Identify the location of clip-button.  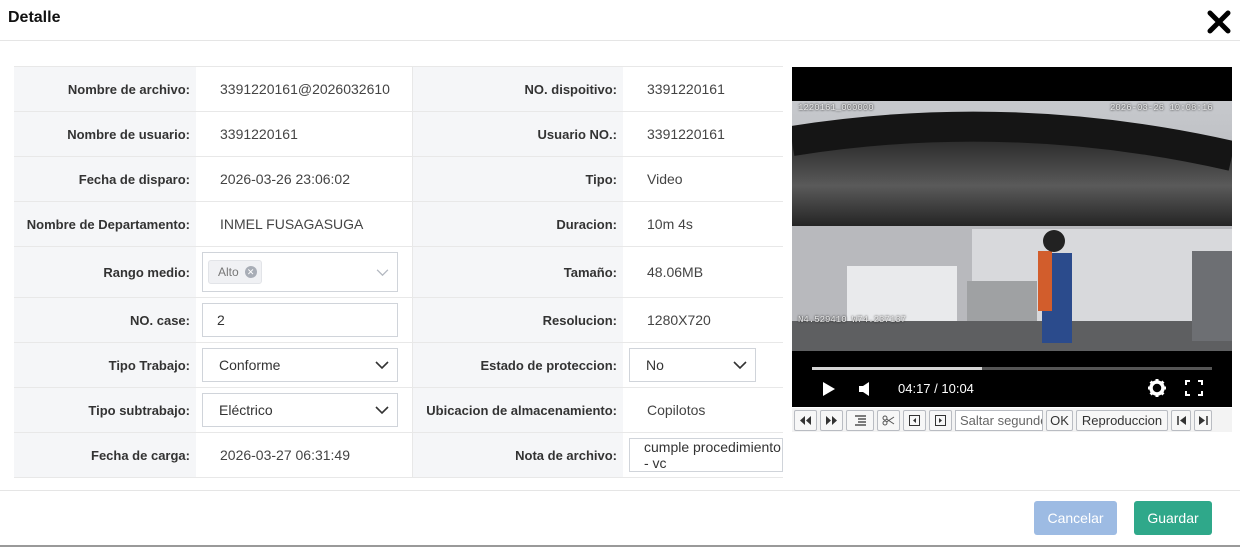
(888, 420).